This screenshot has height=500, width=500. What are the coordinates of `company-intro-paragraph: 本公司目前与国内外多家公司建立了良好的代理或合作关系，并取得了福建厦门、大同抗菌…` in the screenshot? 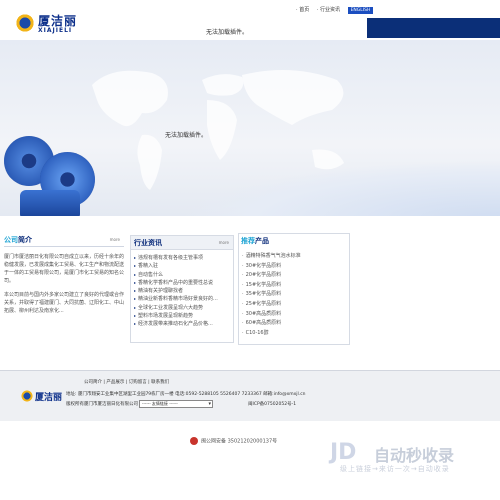 It's located at (64, 303).